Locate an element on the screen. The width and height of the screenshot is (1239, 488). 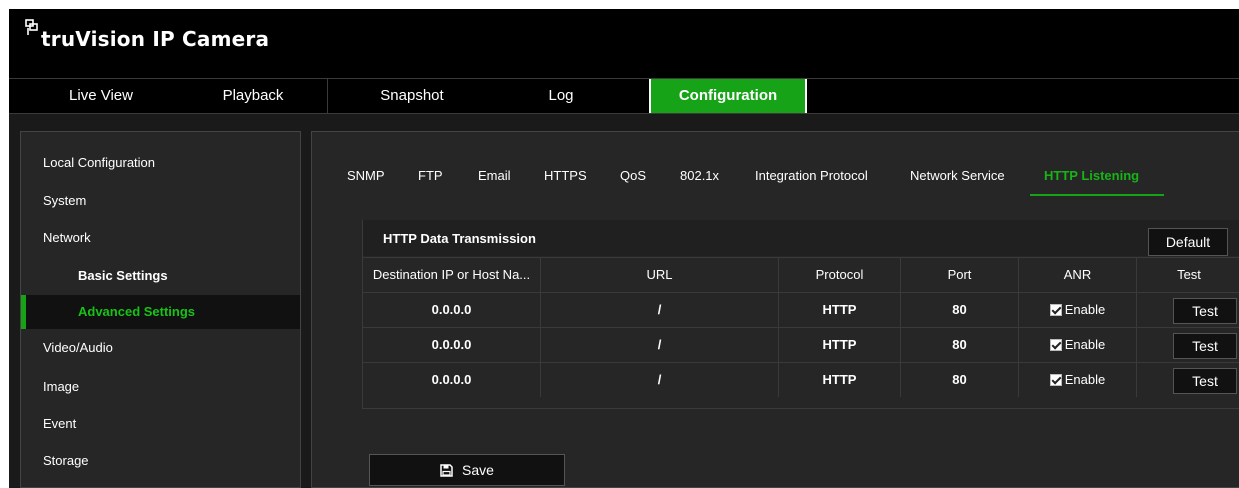
nav-live-view: Live View is located at coordinates (101, 96).